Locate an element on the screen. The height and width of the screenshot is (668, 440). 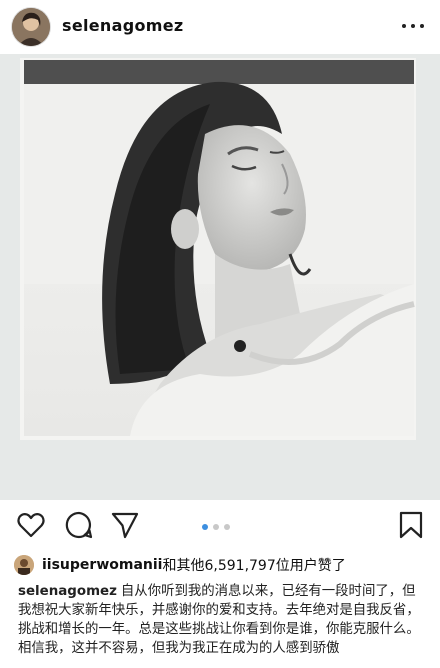
post-header: selenagomez is located at coordinates (220, 27).